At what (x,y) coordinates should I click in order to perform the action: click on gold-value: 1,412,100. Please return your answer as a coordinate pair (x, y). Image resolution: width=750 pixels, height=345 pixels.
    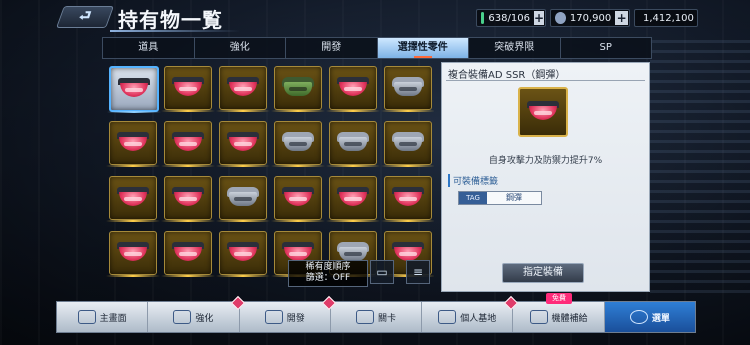
    Looking at the image, I should click on (668, 18).